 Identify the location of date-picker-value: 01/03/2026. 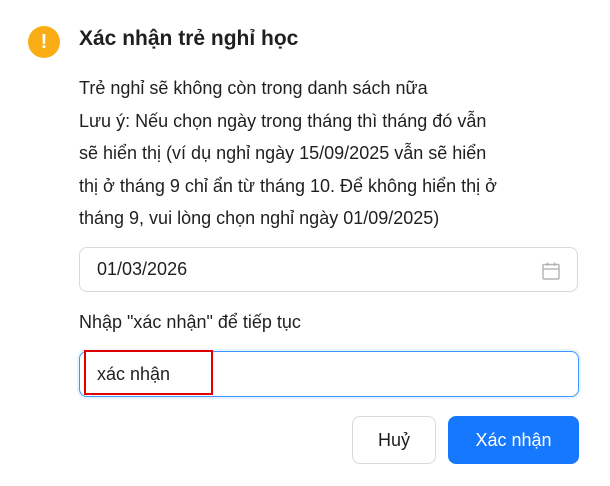
(142, 269).